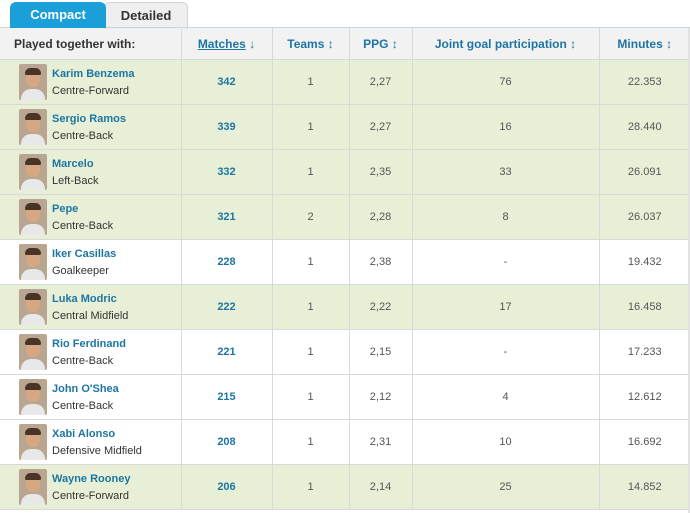  What do you see at coordinates (380, 217) in the screenshot?
I see `ppg-cell: 2,28` at bounding box center [380, 217].